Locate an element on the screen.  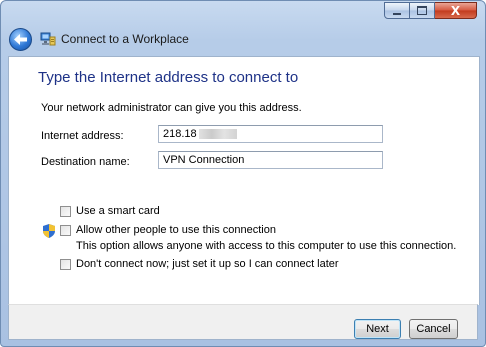
destination-name-value: VPN Connection is located at coordinates (204, 160).